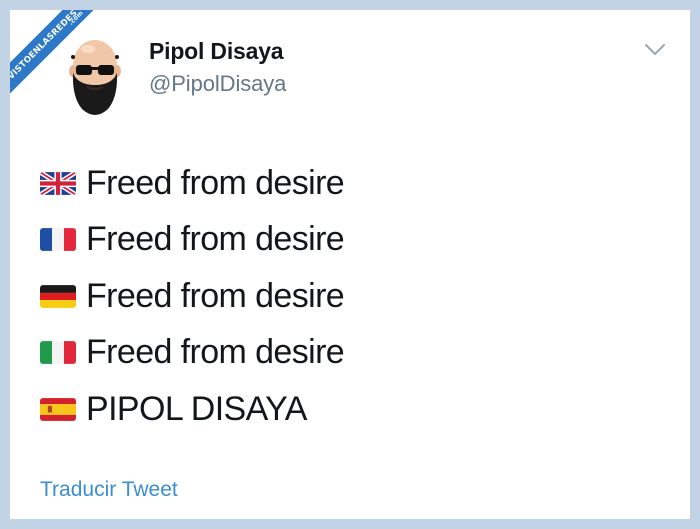  I want to click on flag-uk-icon, so click(58, 183).